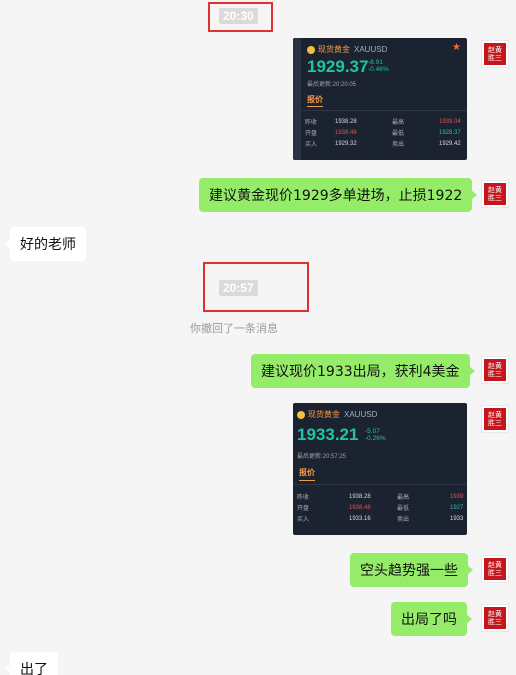  I want to click on change-percent: -0.46%, so click(378, 69).